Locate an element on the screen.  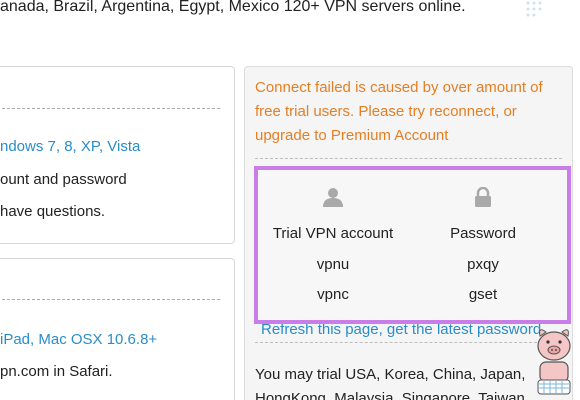
account-header: Trial VPN account is located at coordinates (333, 233).